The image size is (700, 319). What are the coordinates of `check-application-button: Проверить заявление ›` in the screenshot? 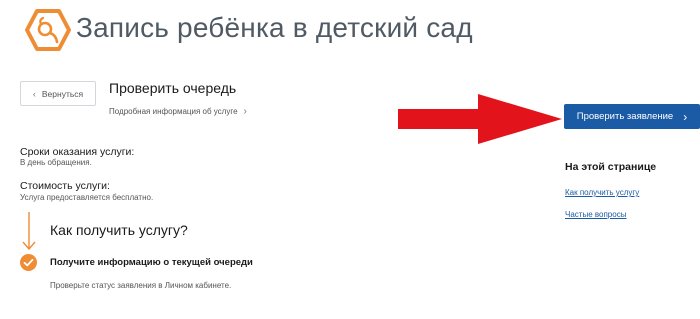 It's located at (632, 116).